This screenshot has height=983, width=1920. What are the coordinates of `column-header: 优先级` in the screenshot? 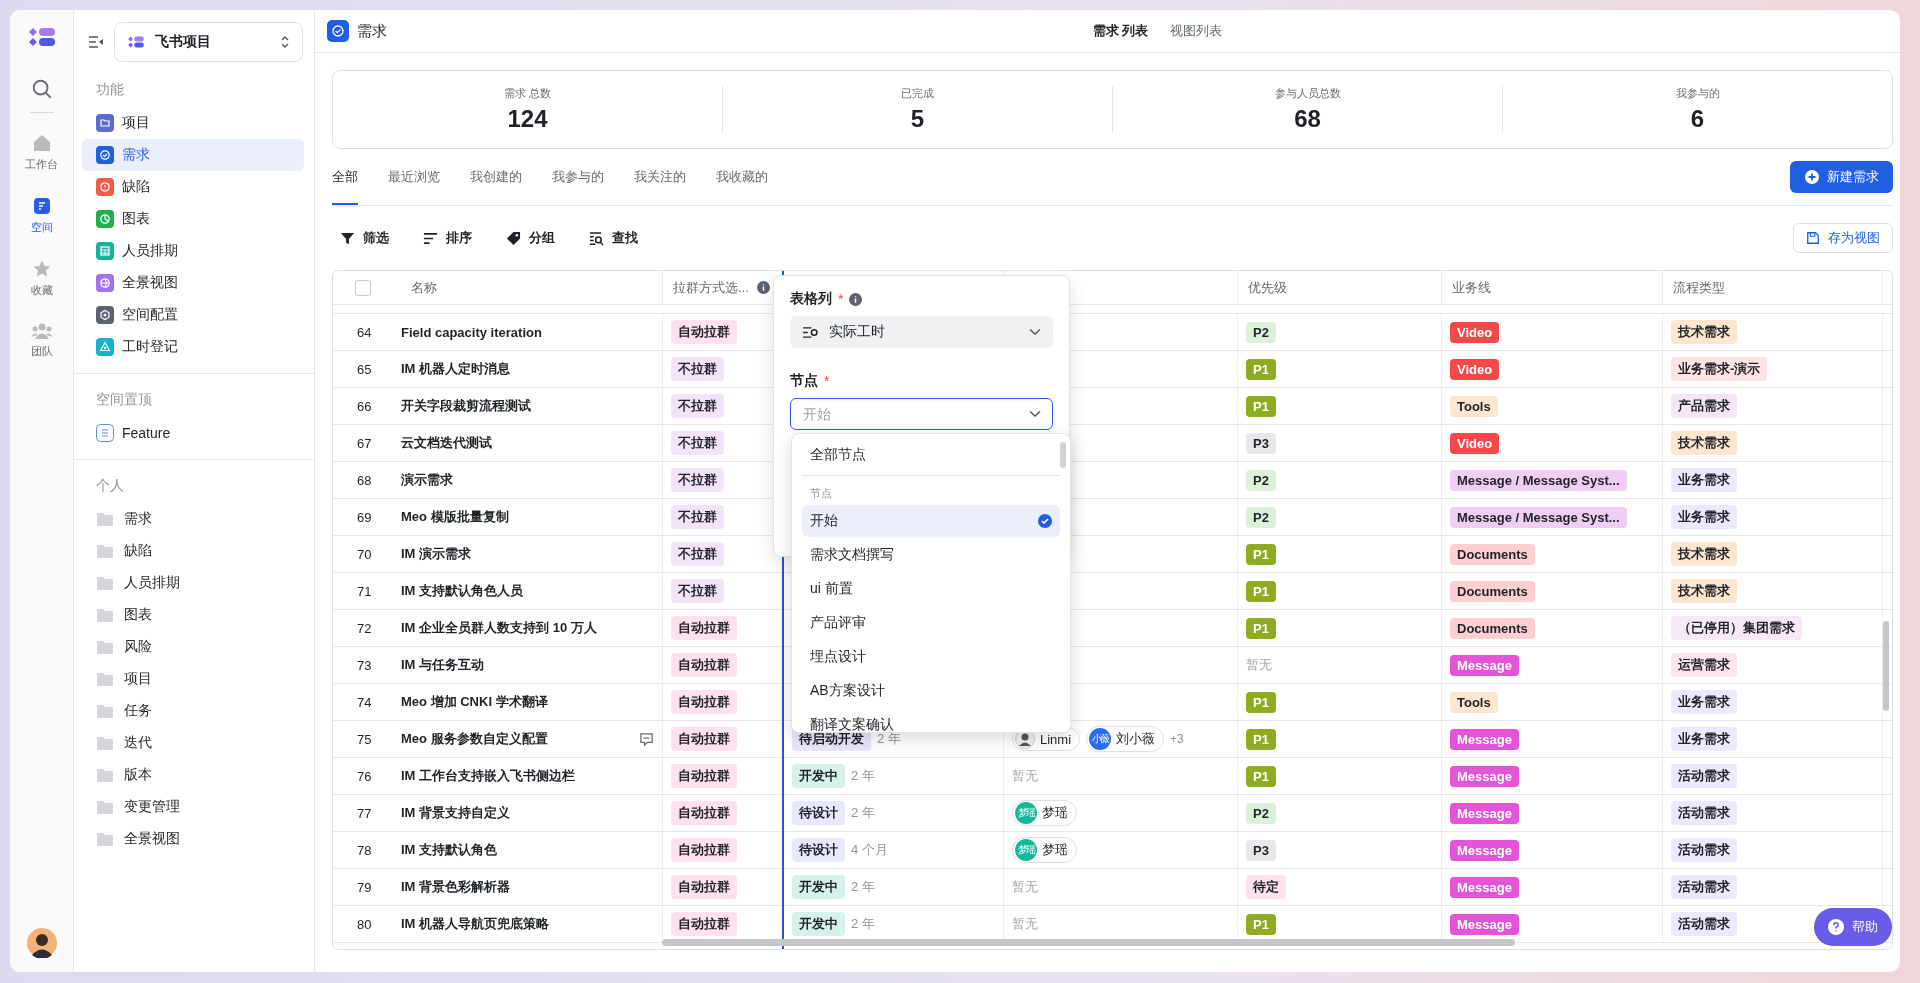 It's located at (1267, 287).